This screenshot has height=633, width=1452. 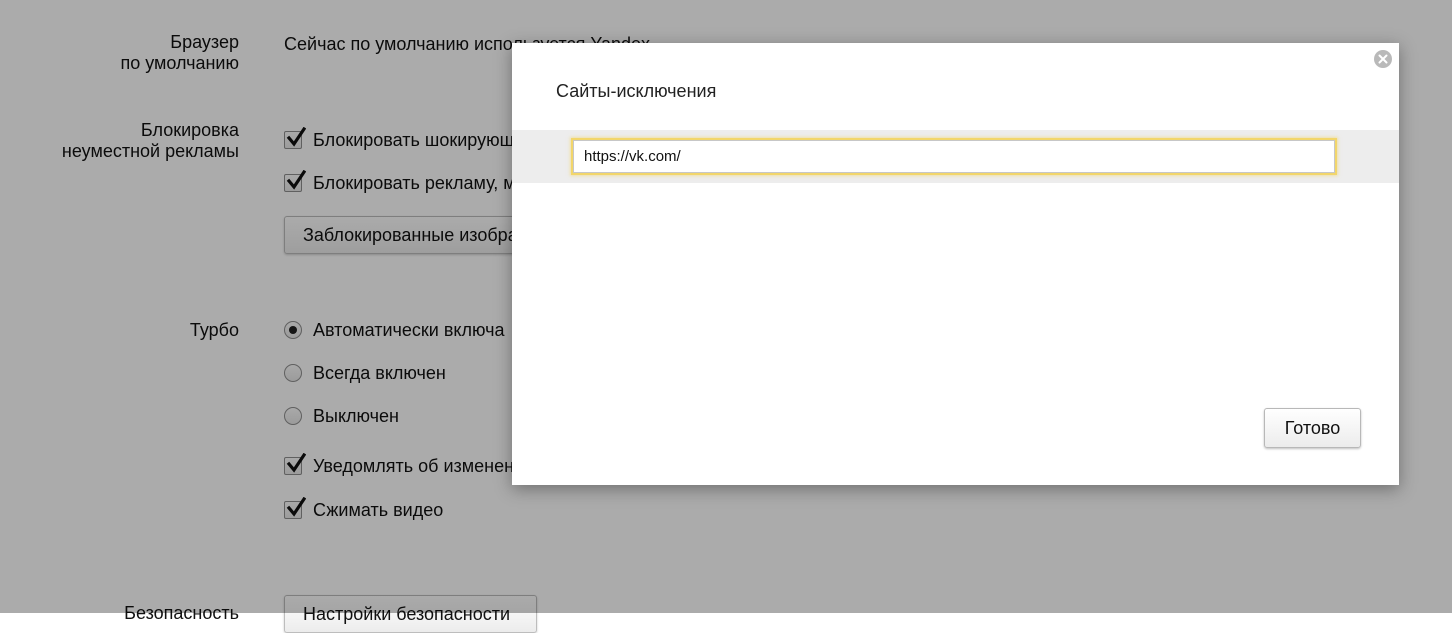 What do you see at coordinates (1312, 428) in the screenshot?
I see `done-button: Готово` at bounding box center [1312, 428].